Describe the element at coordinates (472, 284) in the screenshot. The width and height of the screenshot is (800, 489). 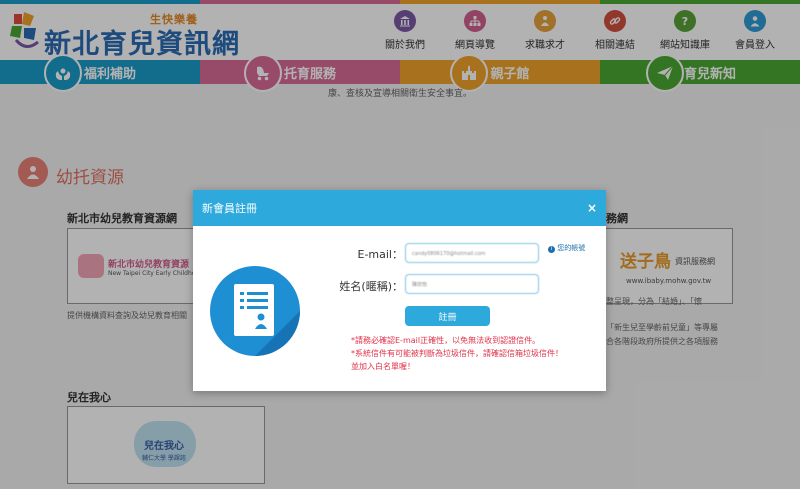
I see `name-field: 陳欣怡` at that location.